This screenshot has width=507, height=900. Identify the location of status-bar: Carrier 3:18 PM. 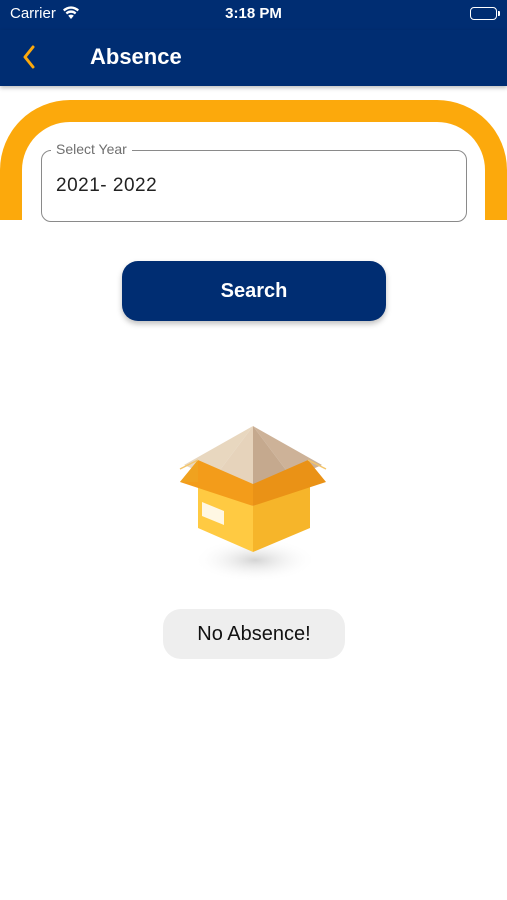
(253, 15).